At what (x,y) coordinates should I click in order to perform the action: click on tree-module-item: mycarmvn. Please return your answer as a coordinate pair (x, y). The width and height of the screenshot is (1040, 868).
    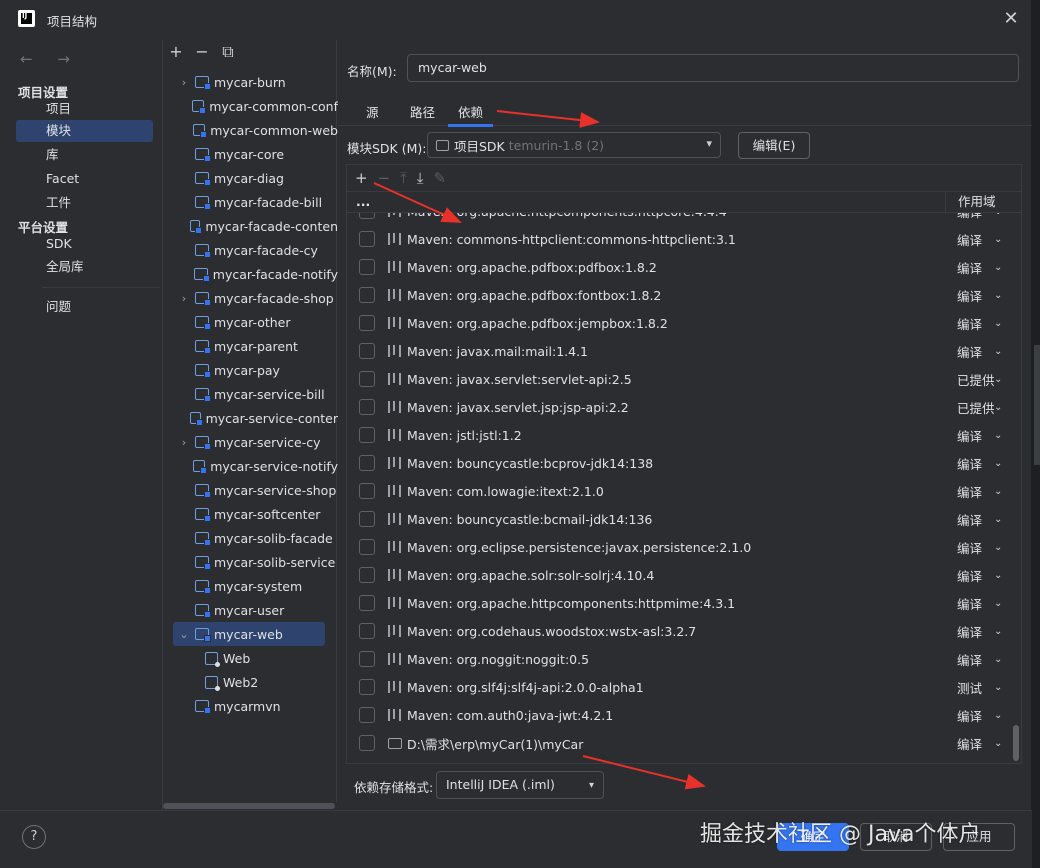
    Looking at the image, I should click on (250, 706).